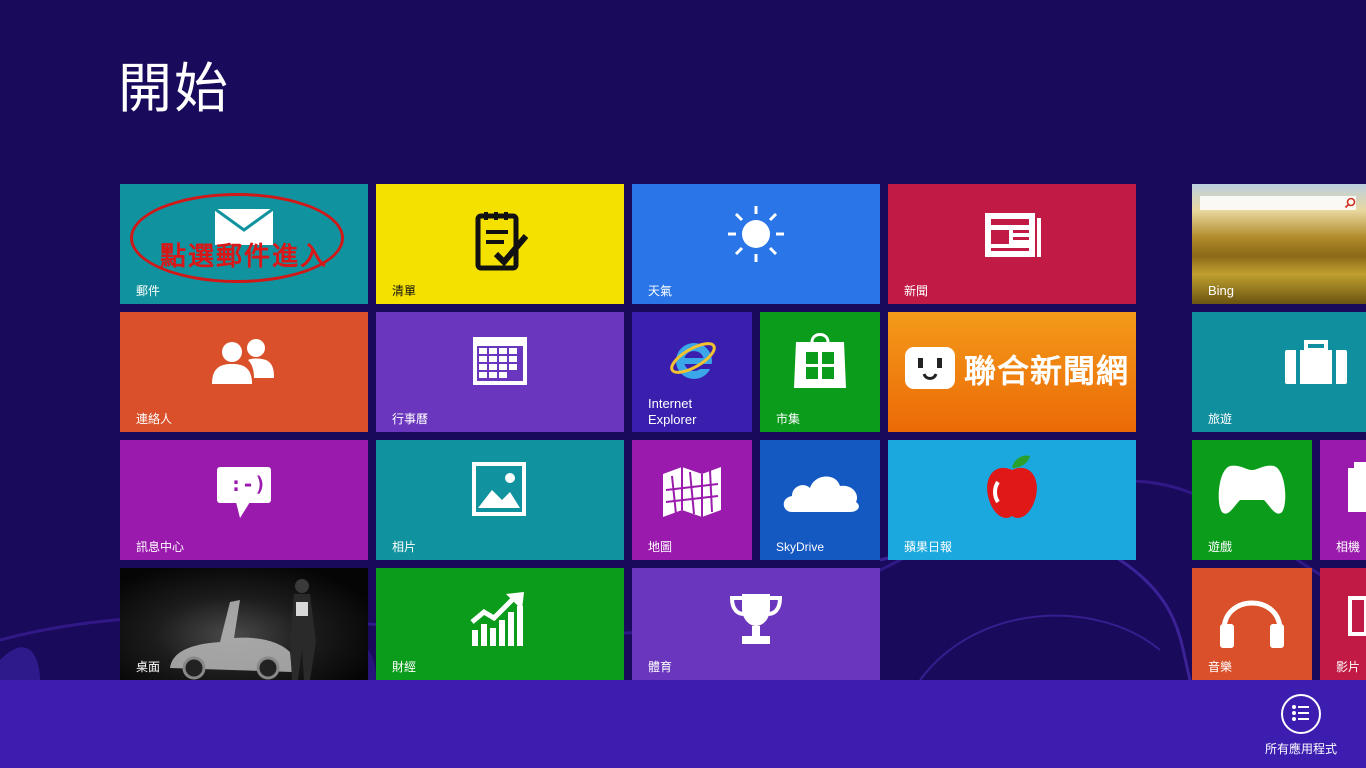 This screenshot has width=1366, height=768. I want to click on tile-label: SkyDrive, so click(800, 547).